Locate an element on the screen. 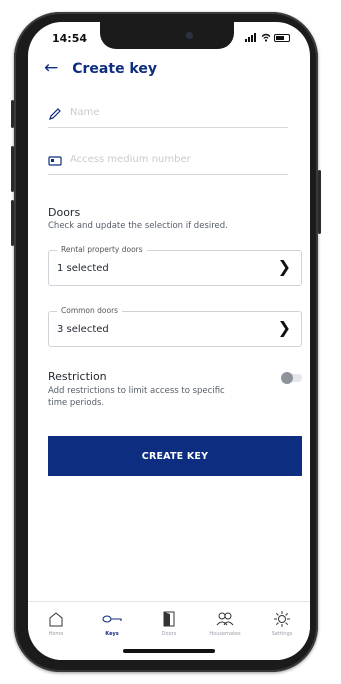 The width and height of the screenshot is (341, 684). common-doors-select: Common doors 3 selected ❯ is located at coordinates (175, 326).